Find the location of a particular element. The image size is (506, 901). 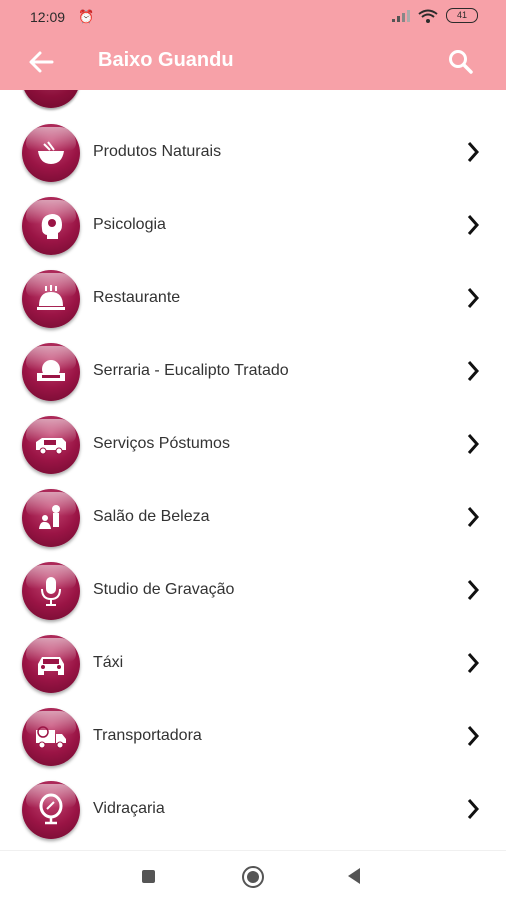

status-bar: 12:09 ⏰ 41 is located at coordinates (253, 17).